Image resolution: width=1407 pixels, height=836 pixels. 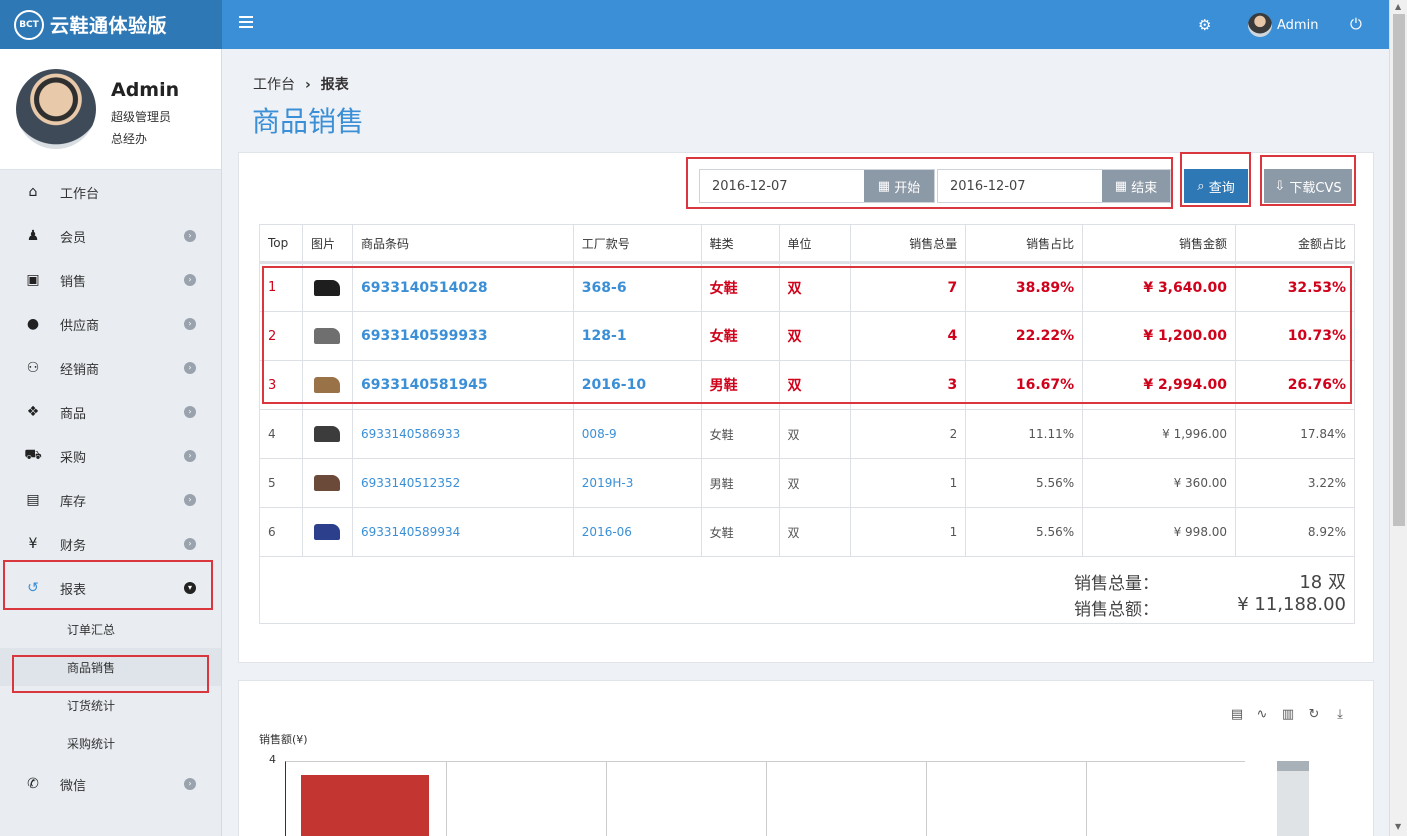 I want to click on y-tick-label: 4, so click(x=272, y=759).